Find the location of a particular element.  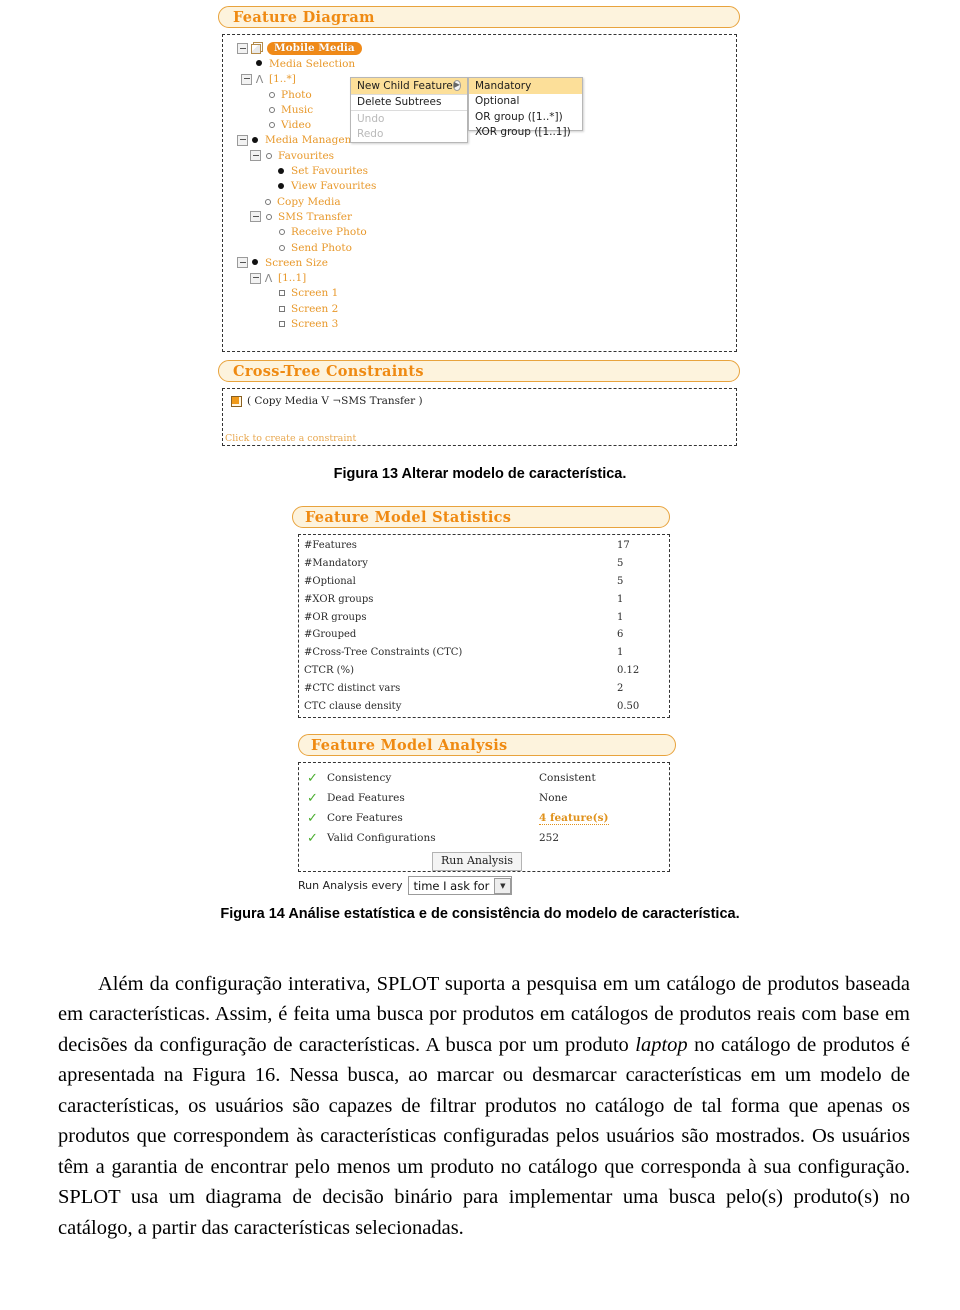

analysis-label: Dead Features is located at coordinates (366, 798).